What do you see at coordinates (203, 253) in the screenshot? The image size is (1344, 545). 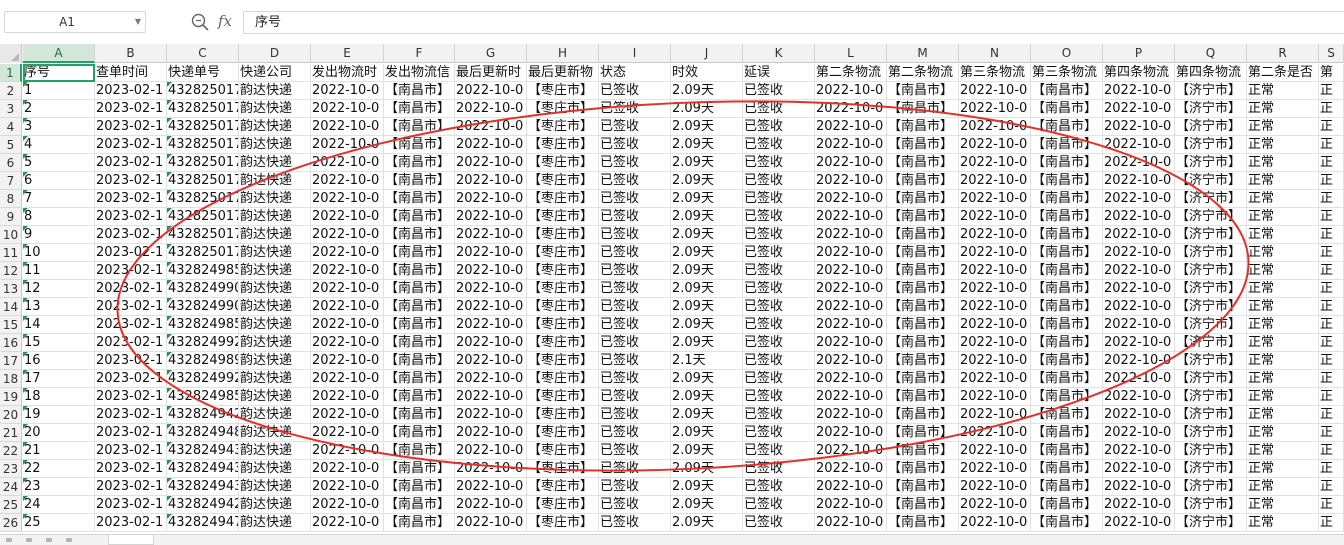 I see `cell: 432825017` at bounding box center [203, 253].